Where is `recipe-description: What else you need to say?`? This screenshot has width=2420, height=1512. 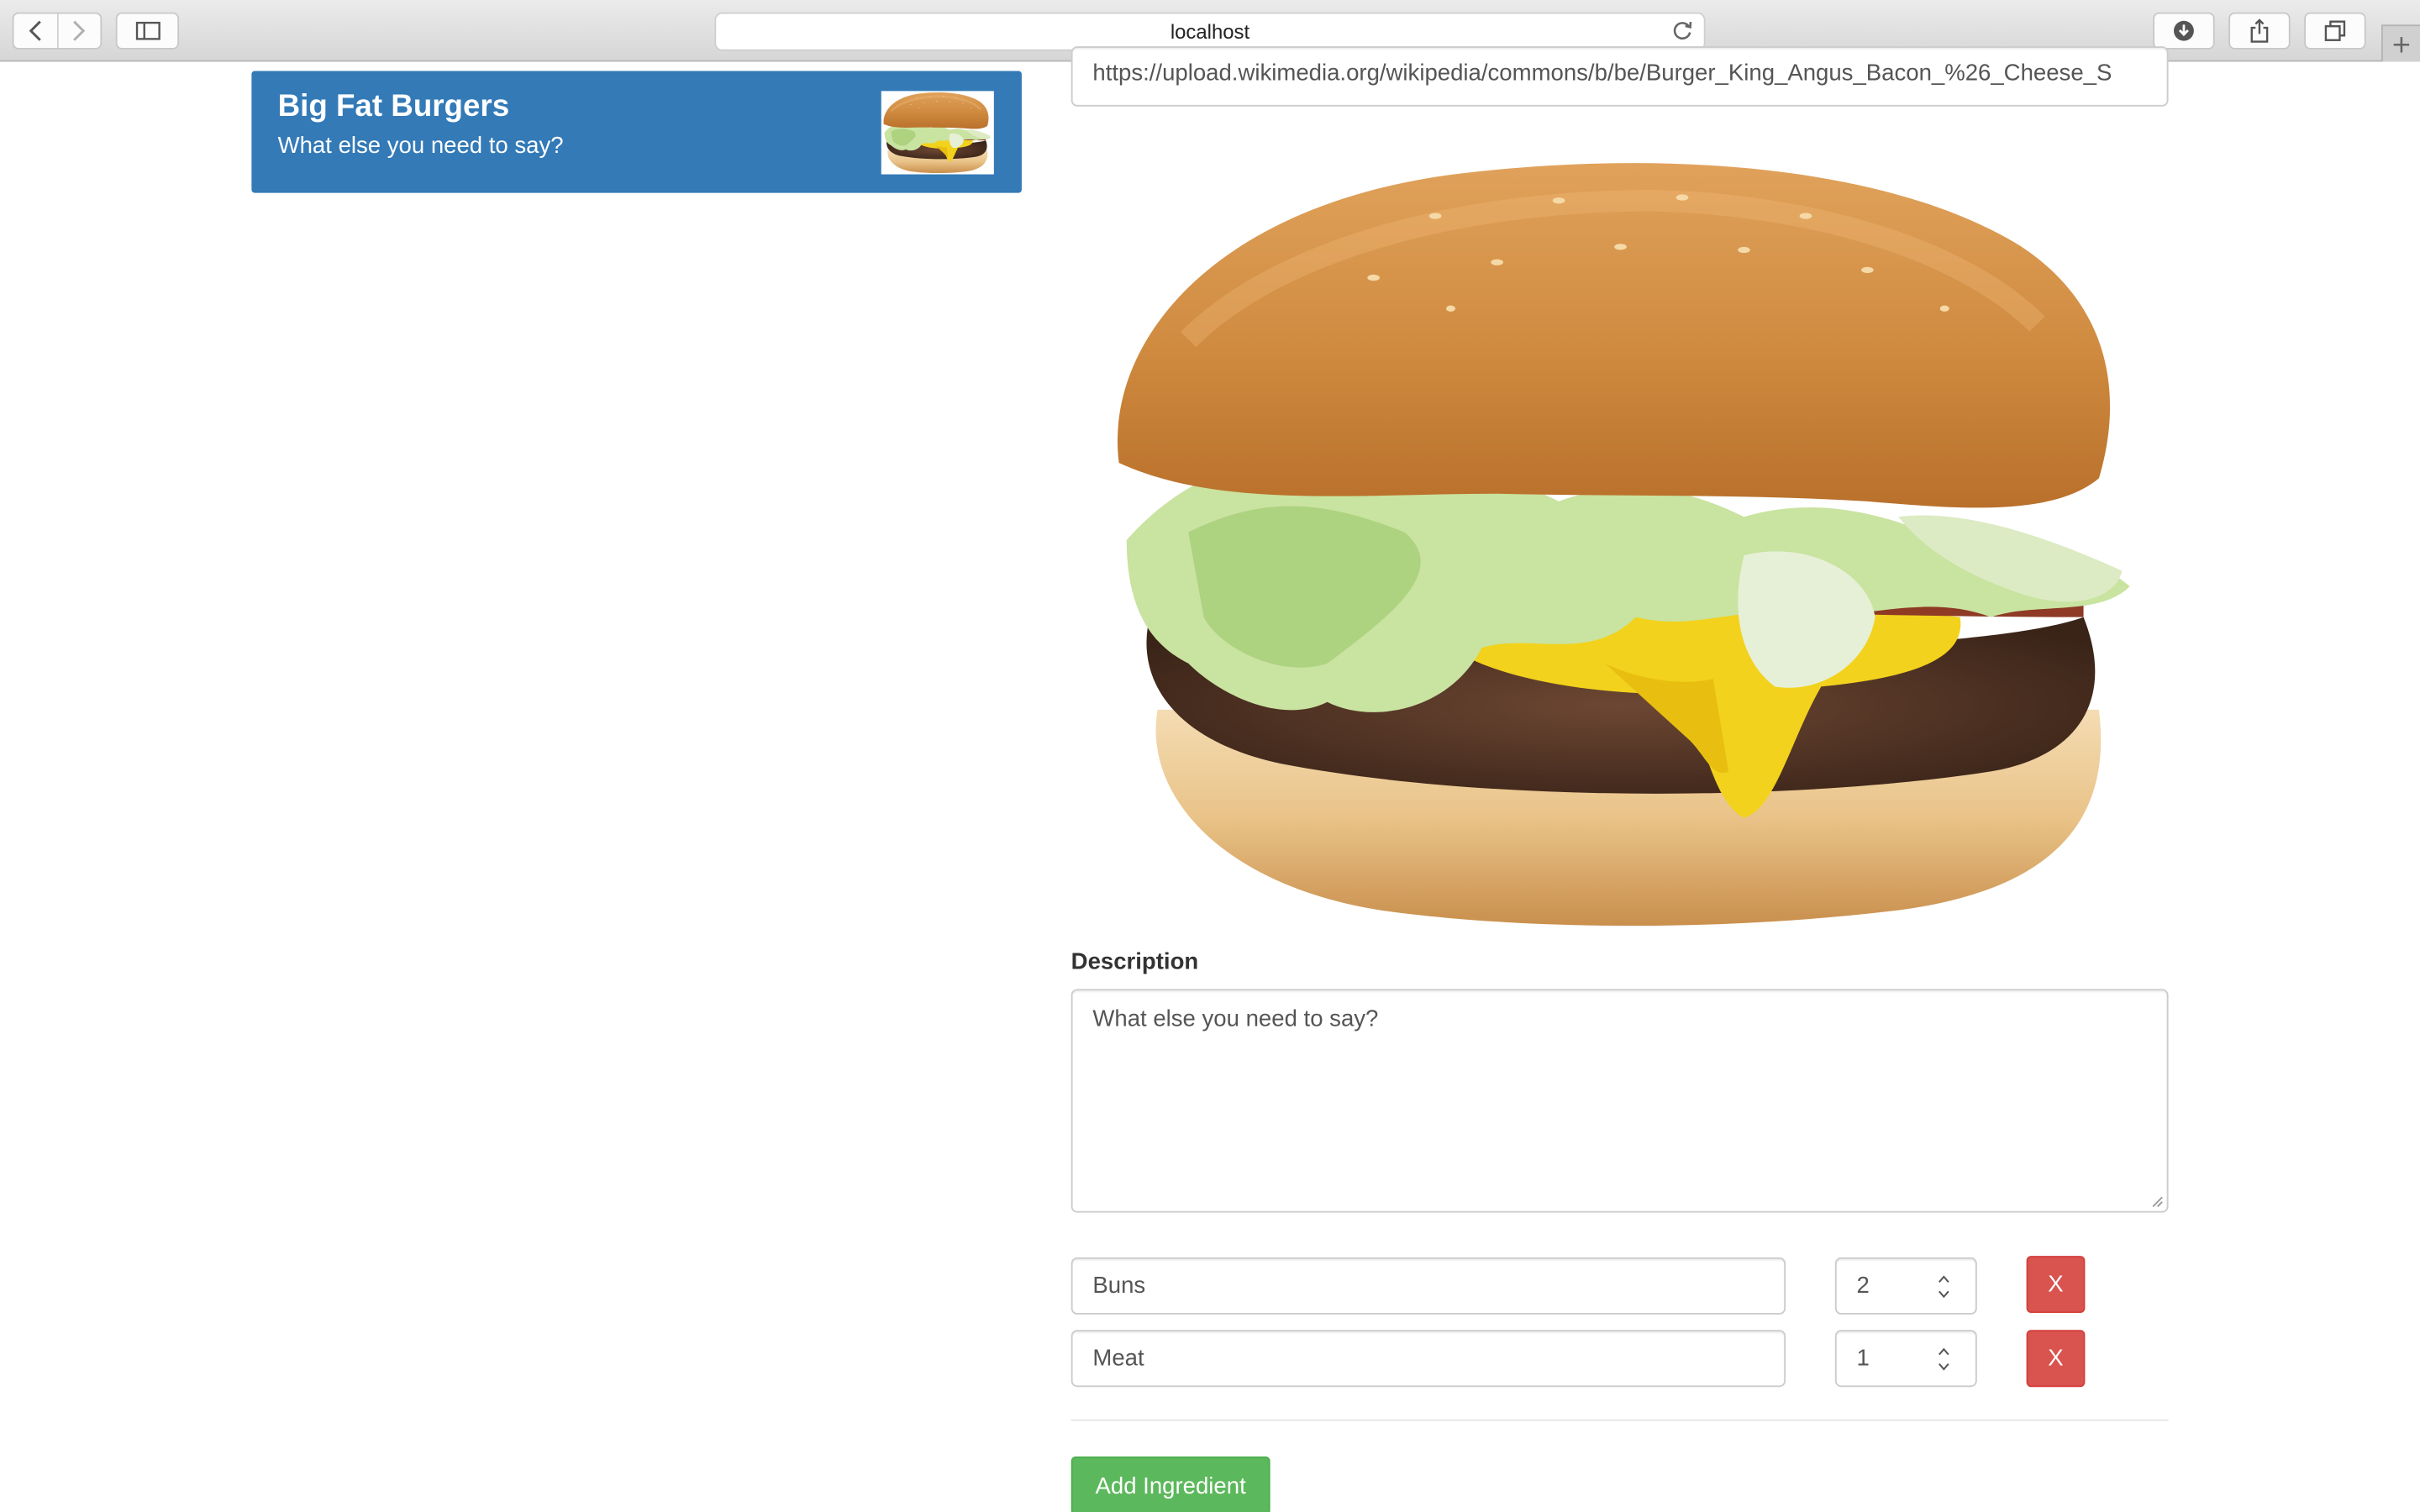
recipe-description: What else you need to say? is located at coordinates (420, 146).